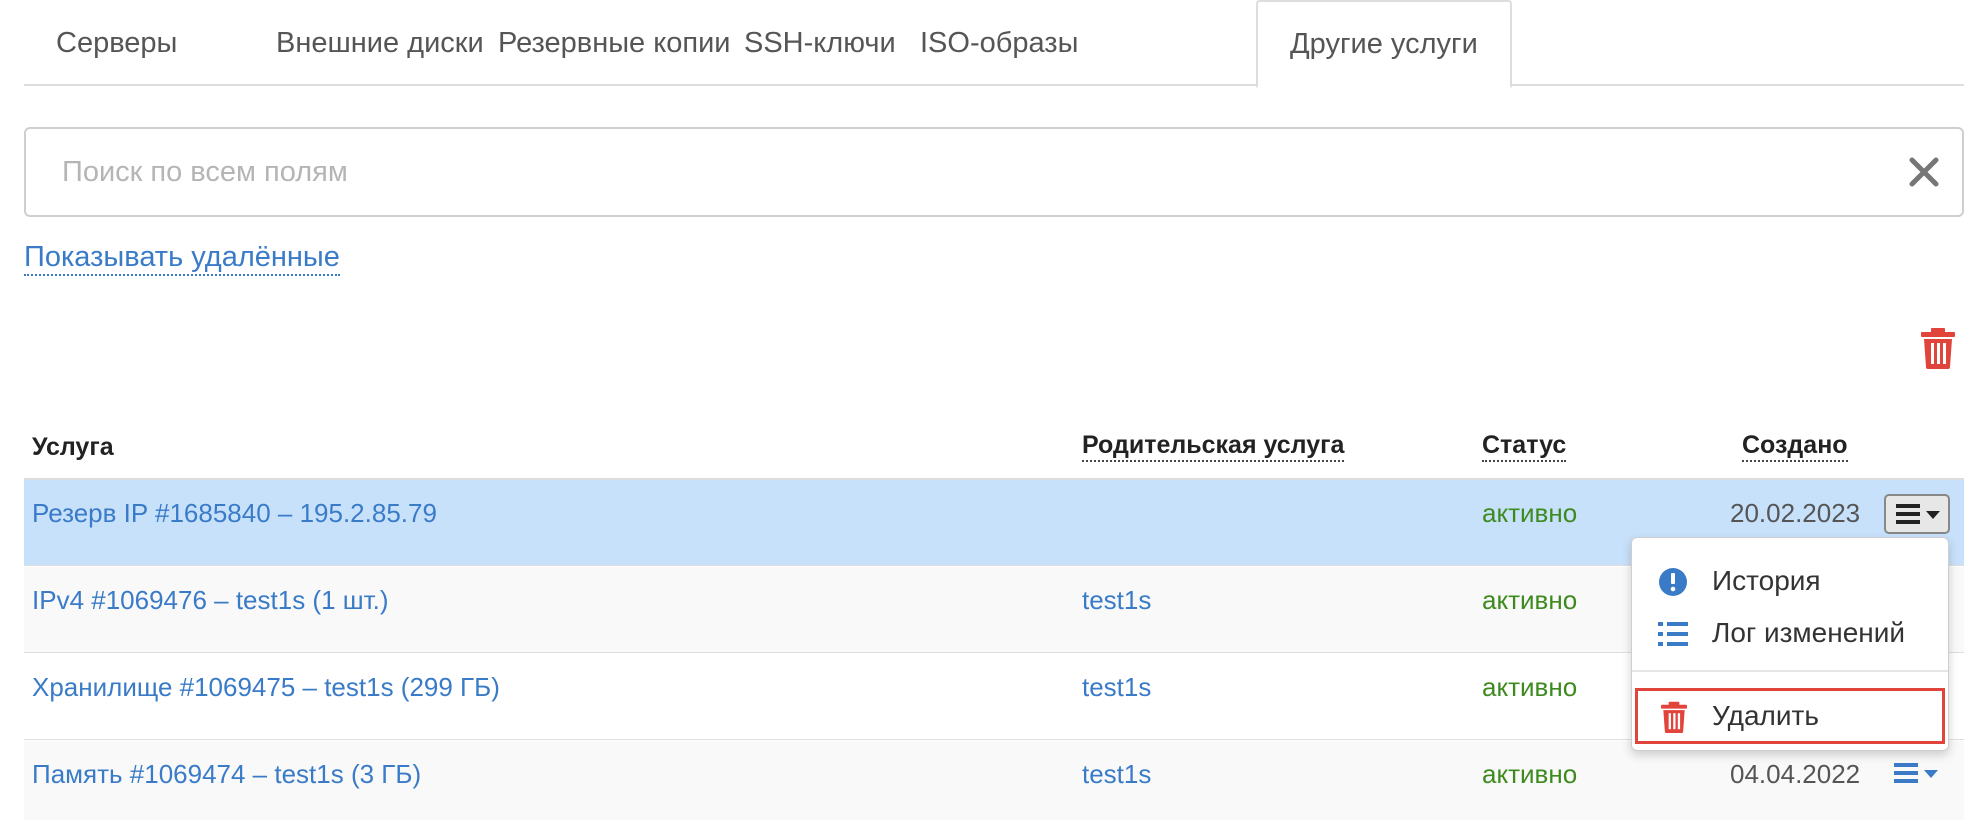  Describe the element at coordinates (210, 600) in the screenshot. I see `service-link: IPv4 #1069476 – test1s (1 шт.)` at that location.